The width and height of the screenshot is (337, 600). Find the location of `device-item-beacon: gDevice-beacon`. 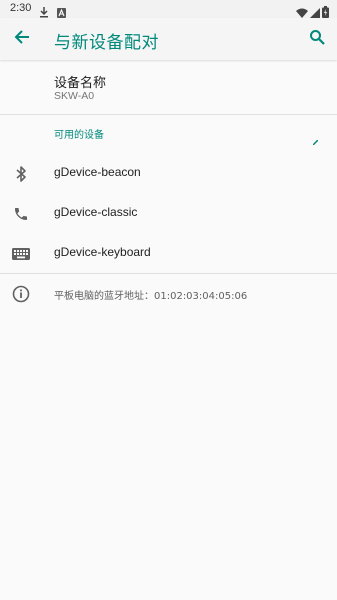

device-item-beacon: gDevice-beacon is located at coordinates (168, 173).